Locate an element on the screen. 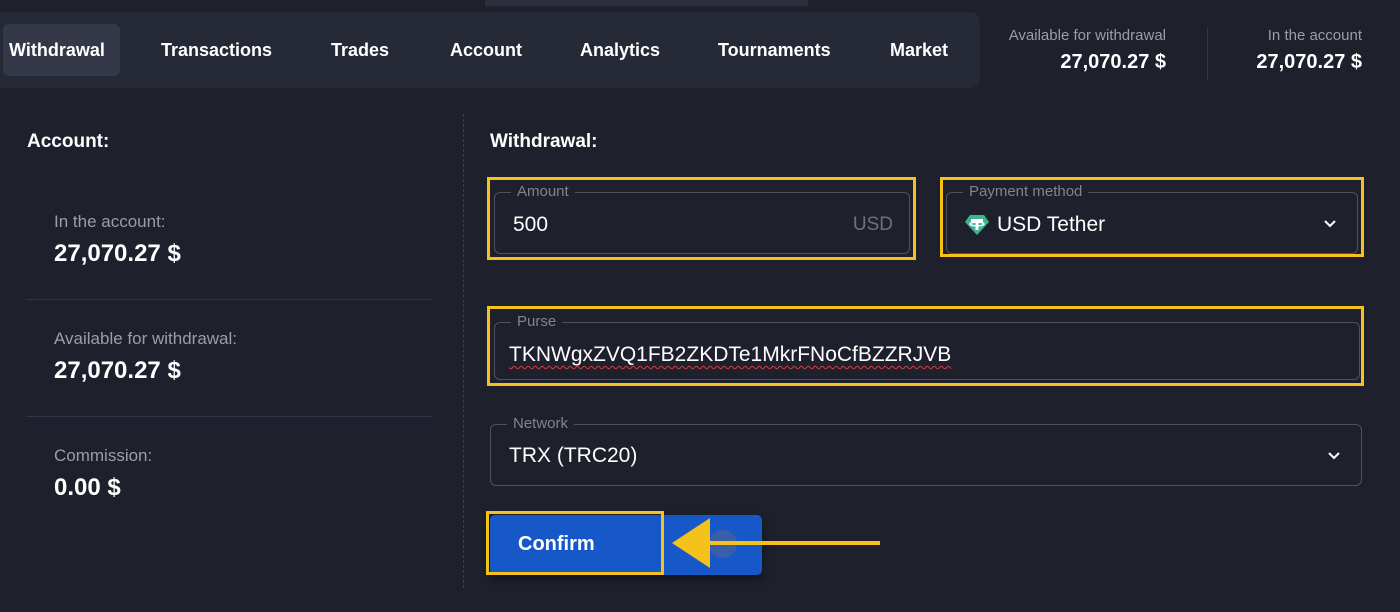  amount-input: 500 is located at coordinates (530, 225).